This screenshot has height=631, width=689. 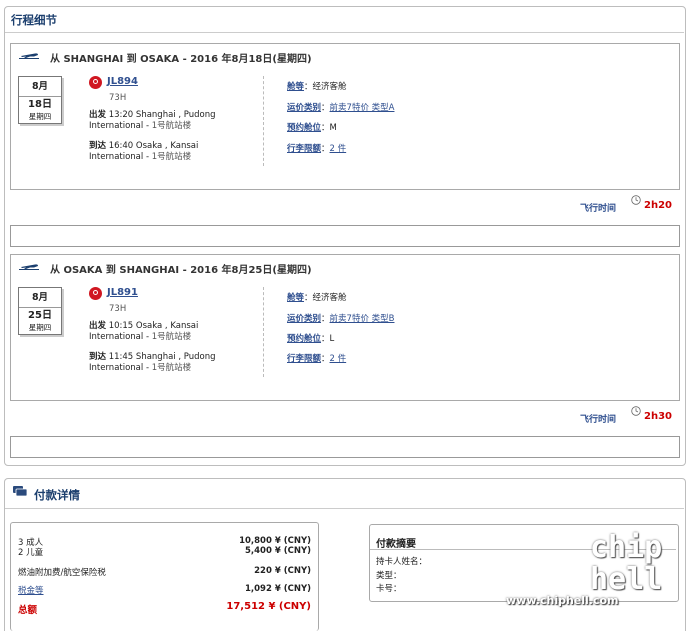 I want to click on fare-value-link: 前卖7特价 类型B, so click(x=362, y=319).